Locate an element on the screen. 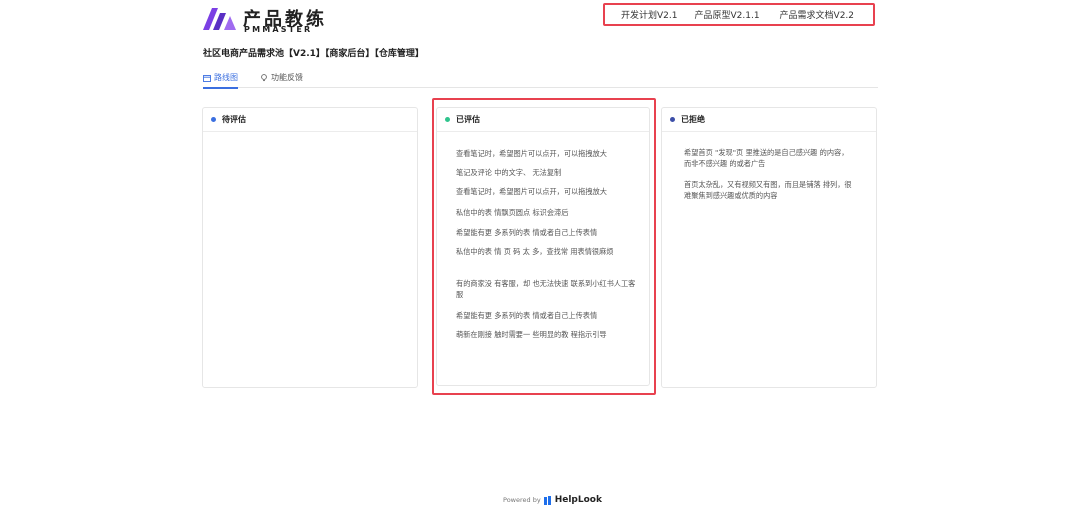  tab-roadmap-label: 路线图 is located at coordinates (226, 77).